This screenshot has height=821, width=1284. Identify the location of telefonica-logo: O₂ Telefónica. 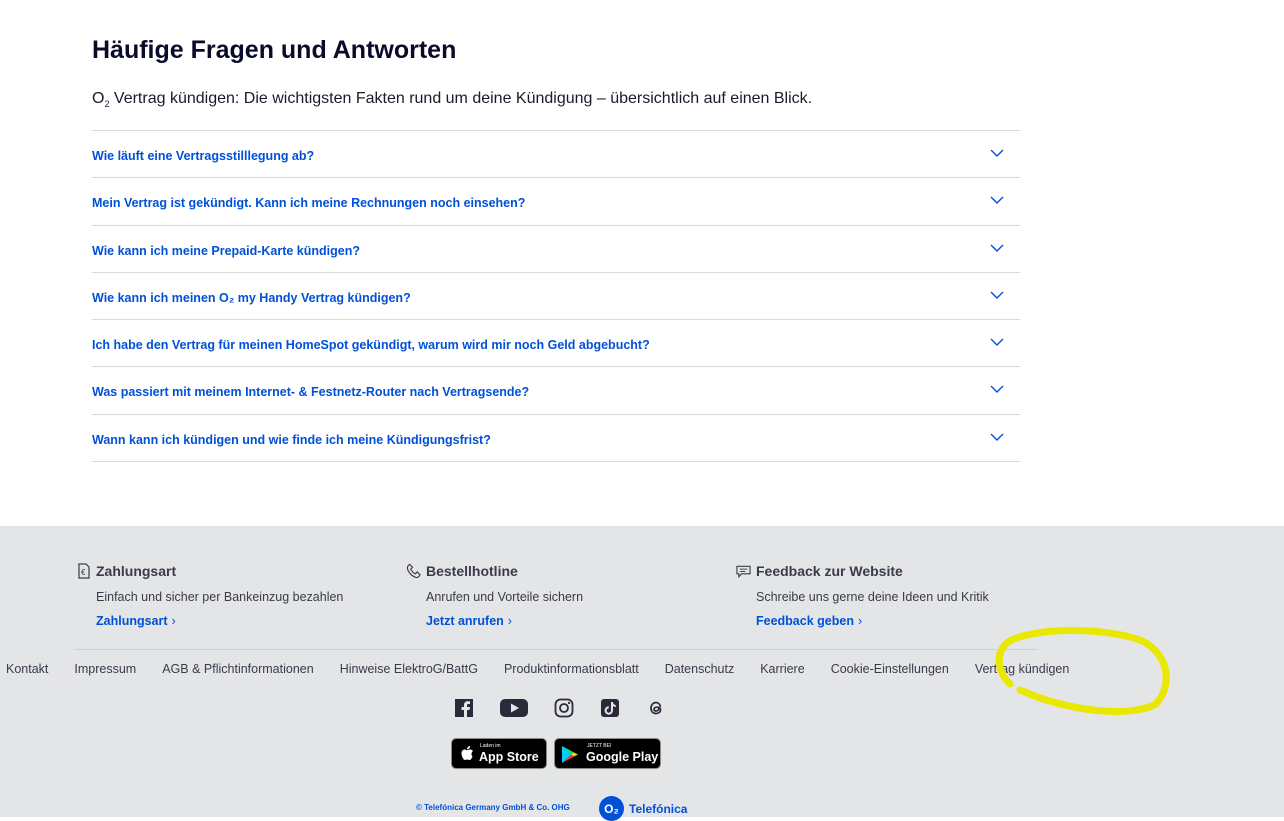
(643, 808).